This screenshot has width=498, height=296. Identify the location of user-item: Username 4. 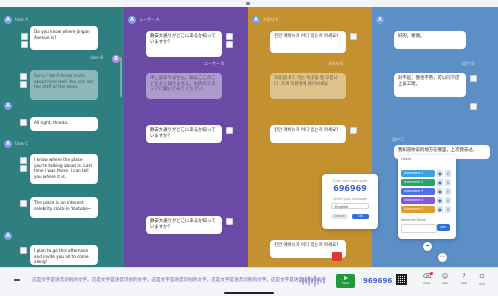
(418, 200).